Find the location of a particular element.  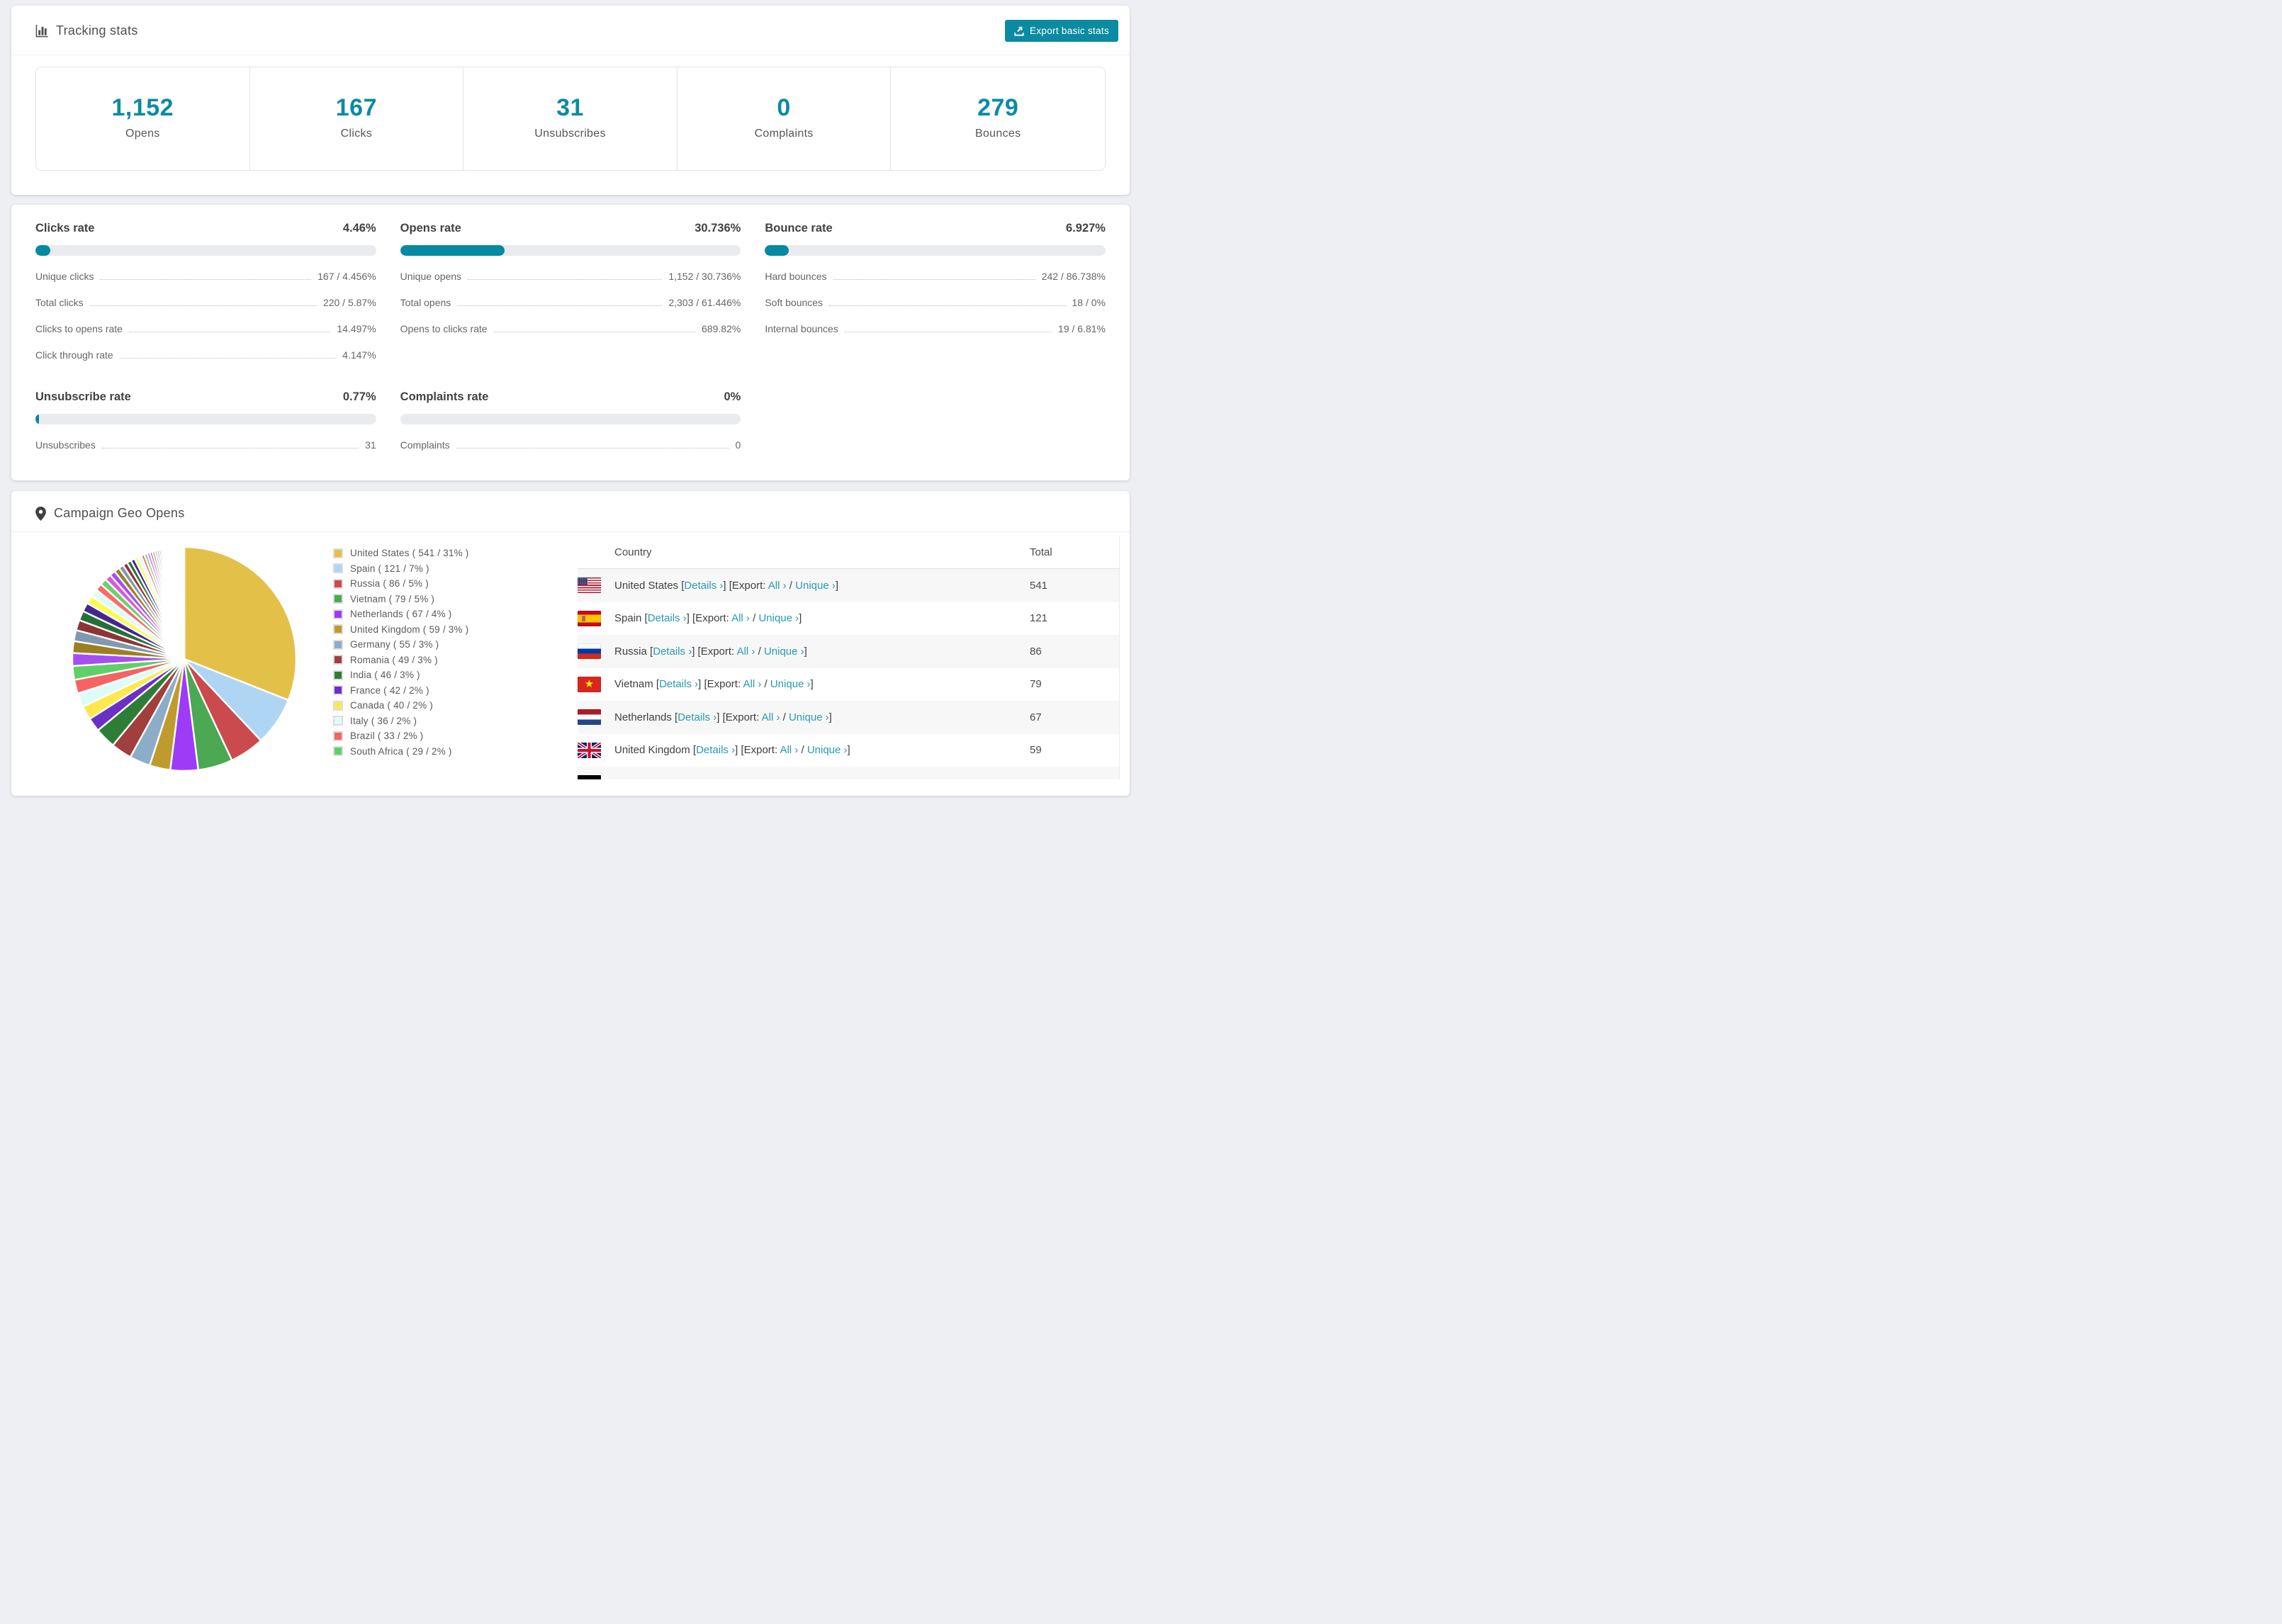

export-unique-link-russia: Unique › is located at coordinates (784, 651).